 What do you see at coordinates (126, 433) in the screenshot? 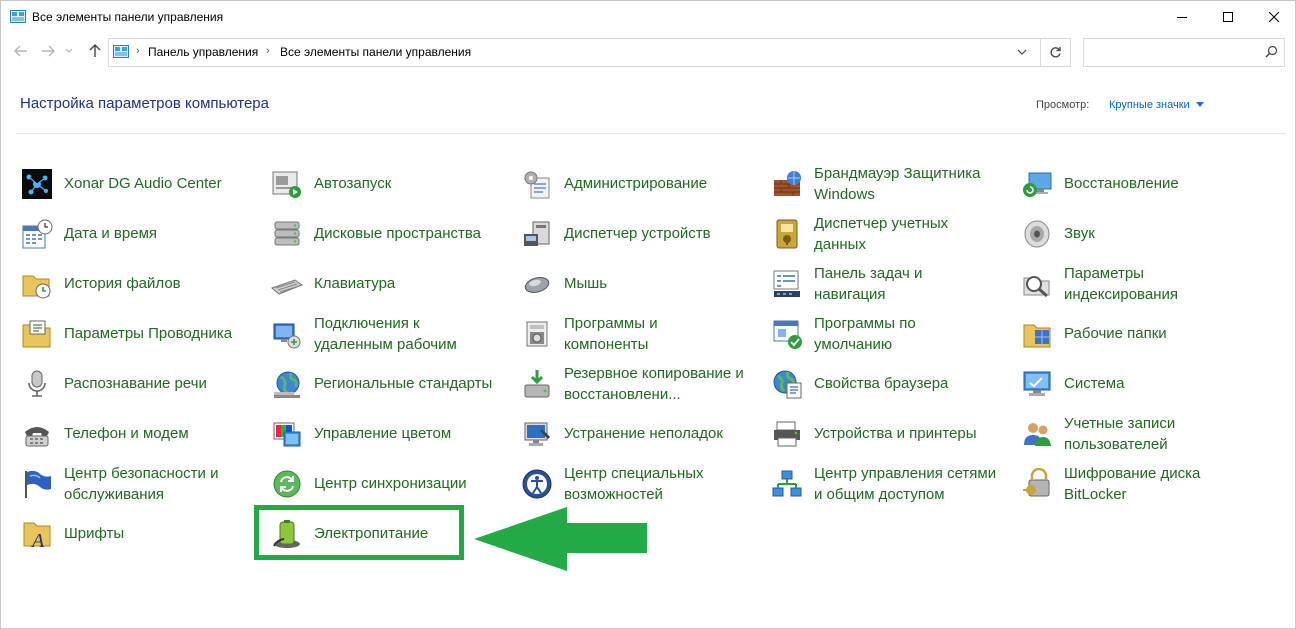
I see `item-label: Телефон и модем` at bounding box center [126, 433].